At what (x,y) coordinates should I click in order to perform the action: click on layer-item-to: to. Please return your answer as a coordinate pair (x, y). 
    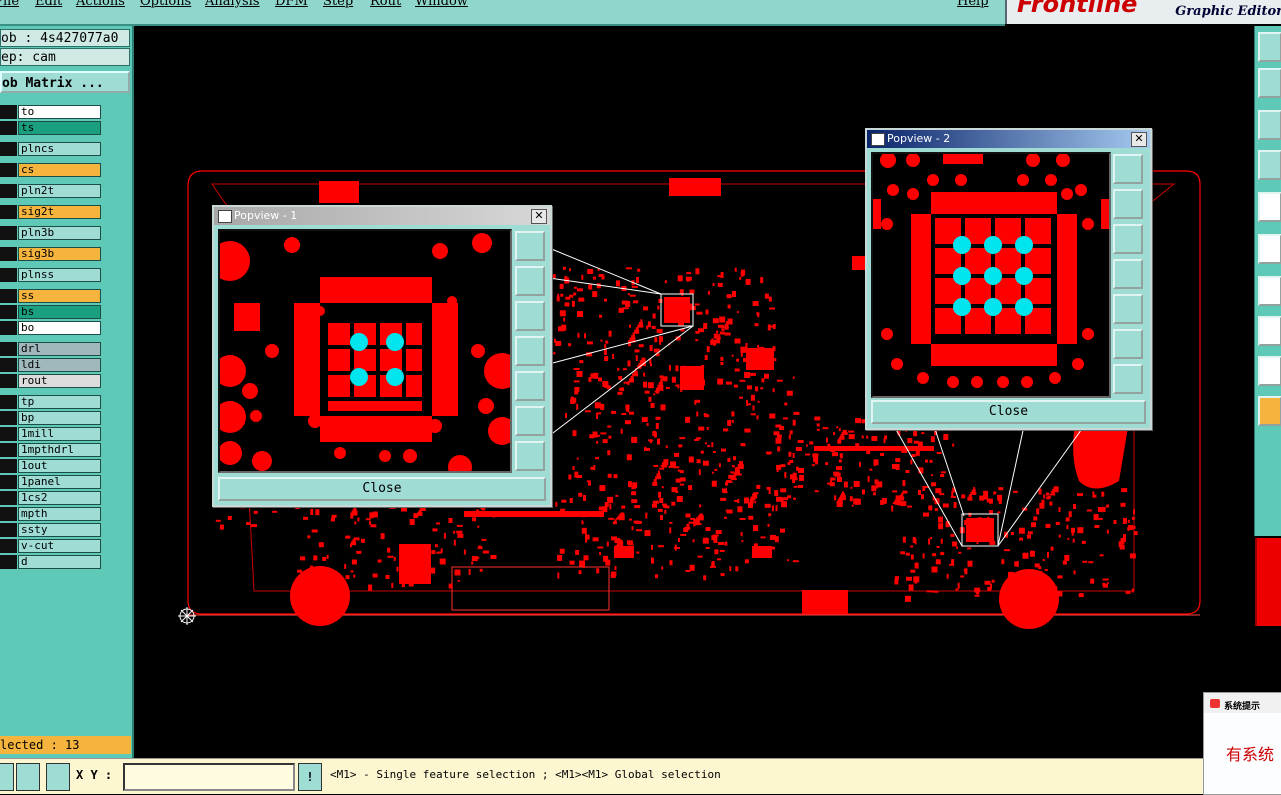
    Looking at the image, I should click on (59, 112).